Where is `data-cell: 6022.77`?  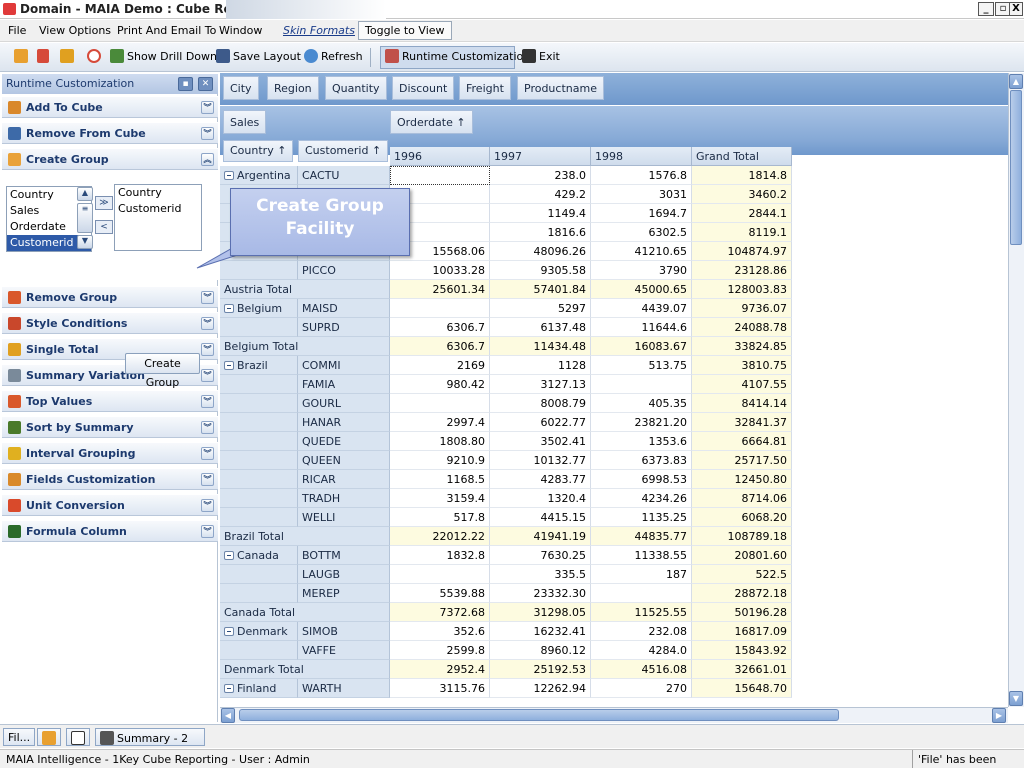
data-cell: 6022.77 is located at coordinates (540, 422).